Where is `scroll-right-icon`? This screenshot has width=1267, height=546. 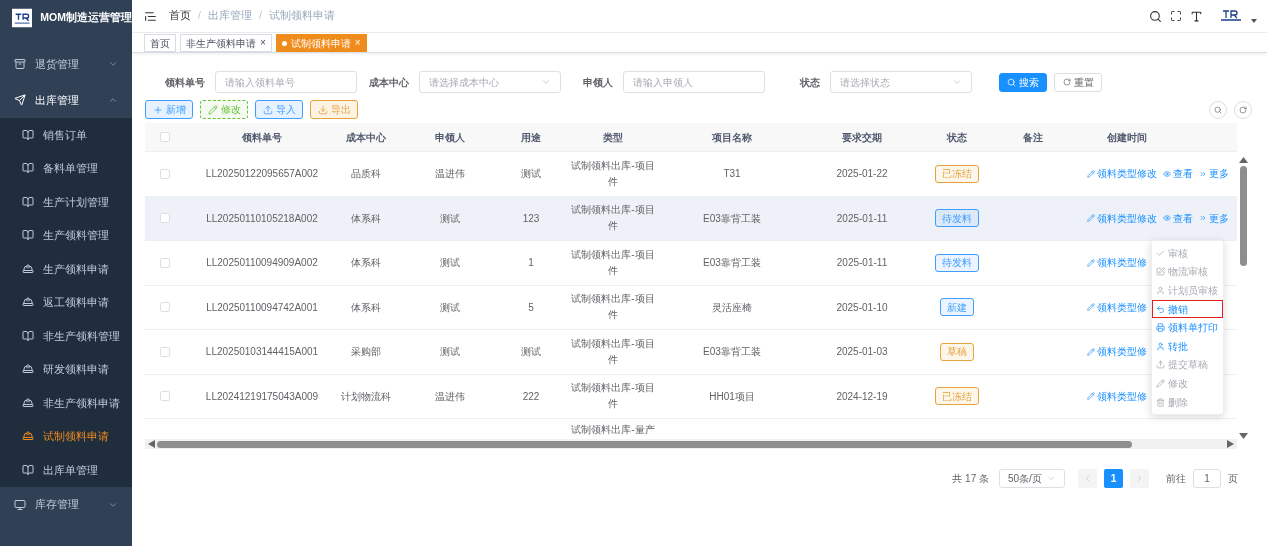
scroll-right-icon is located at coordinates (1230, 444).